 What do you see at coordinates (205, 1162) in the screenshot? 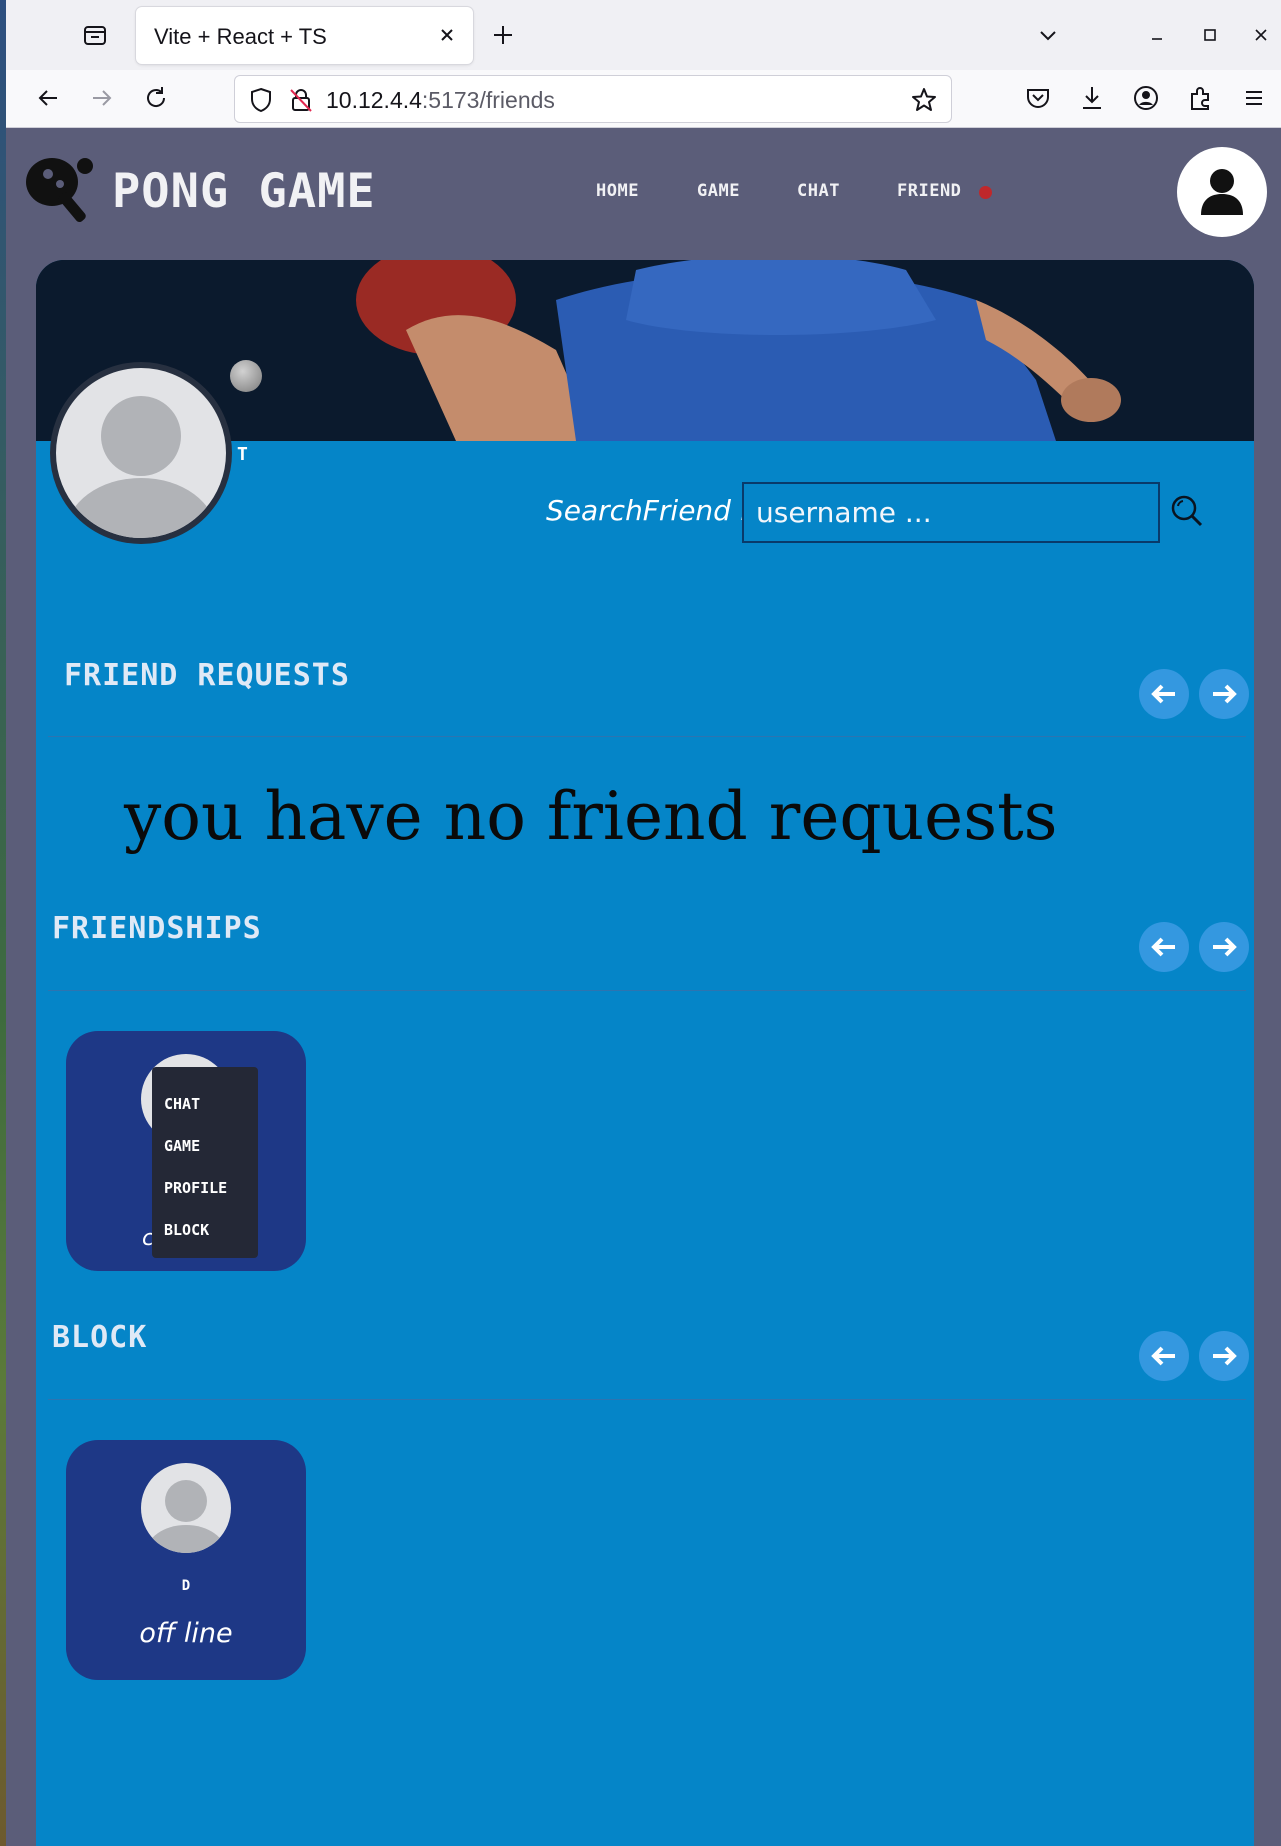
I see `friend-context-menu: CHAT GAME PROFILE BLOCK` at bounding box center [205, 1162].